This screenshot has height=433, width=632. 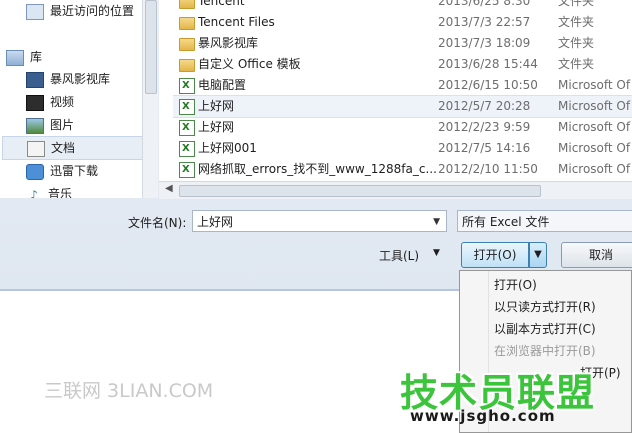 What do you see at coordinates (506, 222) in the screenshot?
I see `filetype-value: 所有 Excel 文件` at bounding box center [506, 222].